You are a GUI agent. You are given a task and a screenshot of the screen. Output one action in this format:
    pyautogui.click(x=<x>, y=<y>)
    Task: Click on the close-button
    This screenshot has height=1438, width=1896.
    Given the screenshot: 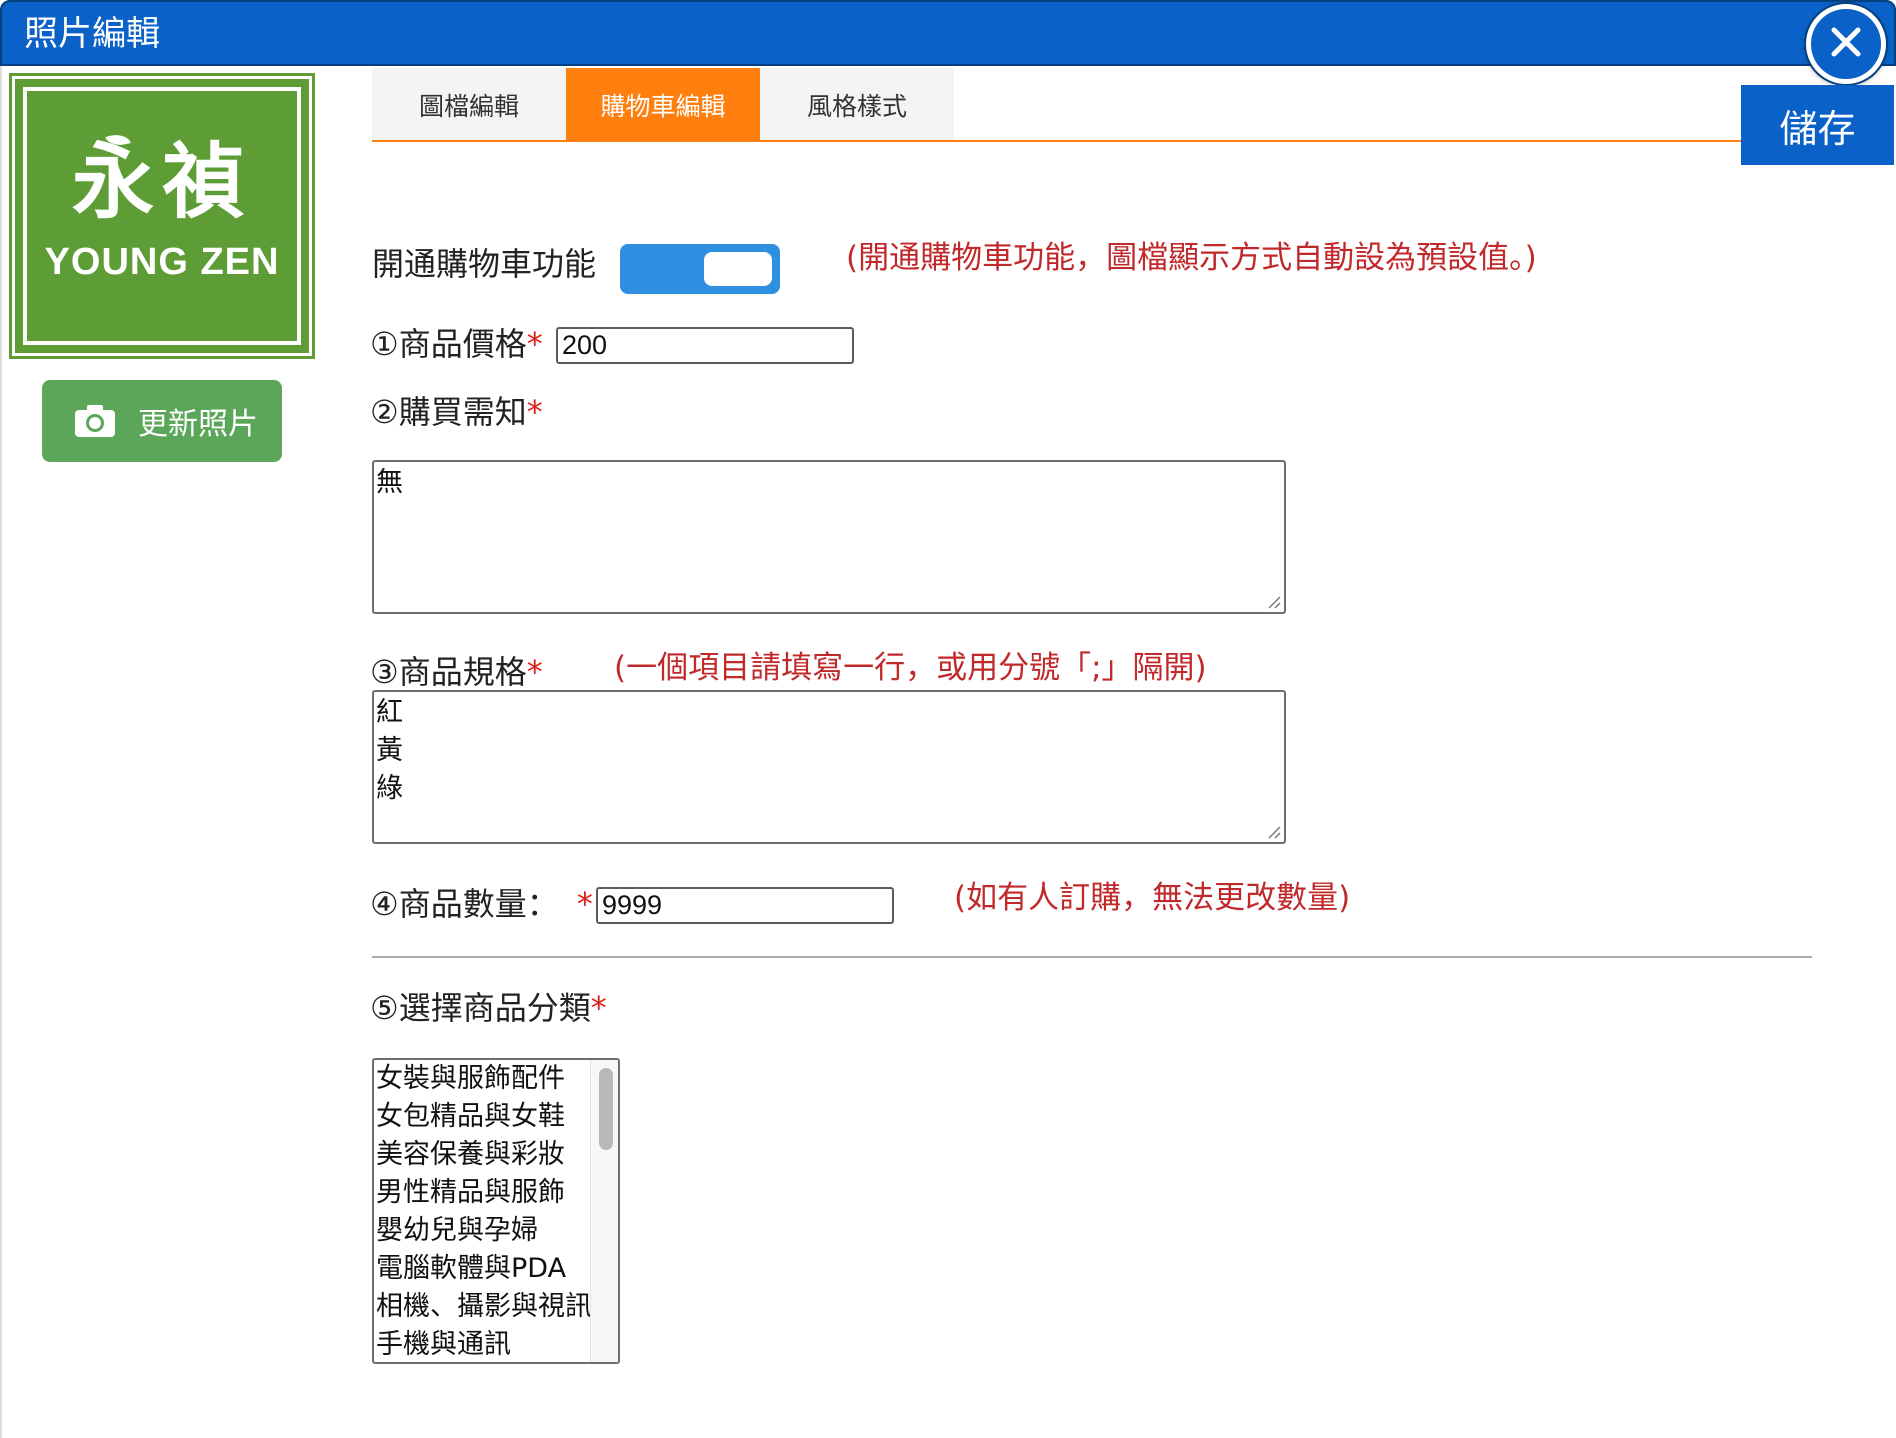 What is the action you would take?
    pyautogui.click(x=1846, y=44)
    